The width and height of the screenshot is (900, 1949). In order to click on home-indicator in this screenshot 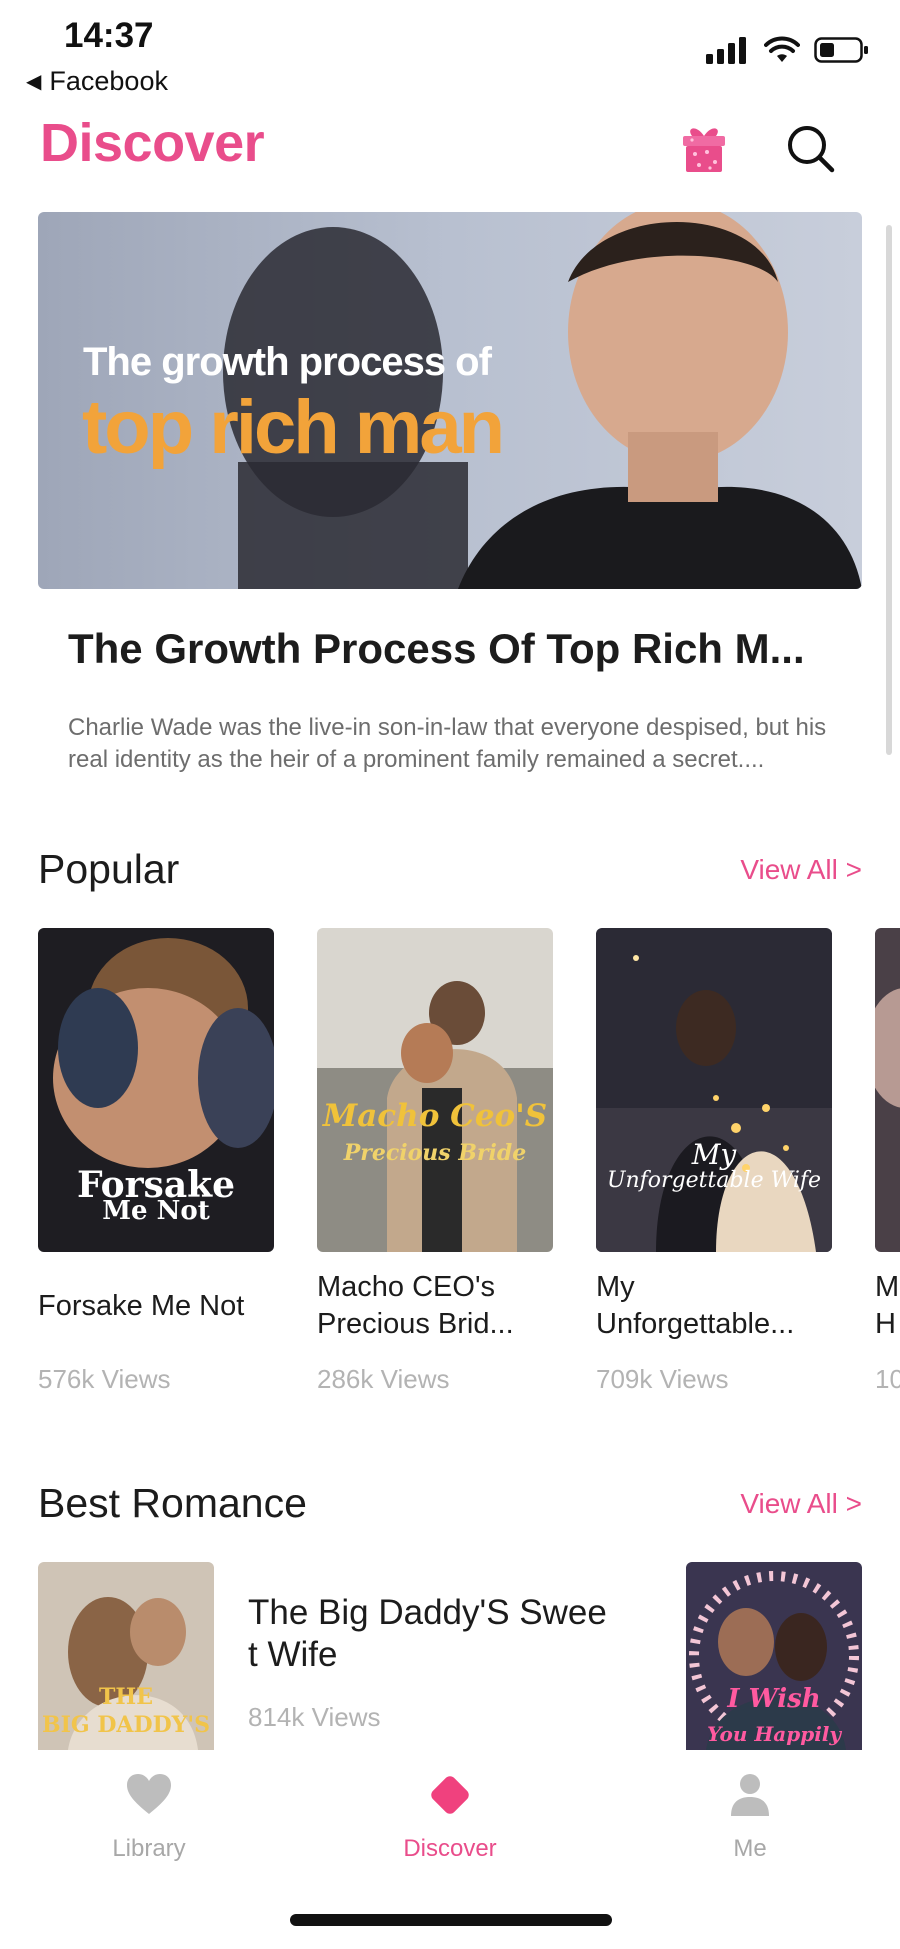, I will do `click(451, 1920)`.